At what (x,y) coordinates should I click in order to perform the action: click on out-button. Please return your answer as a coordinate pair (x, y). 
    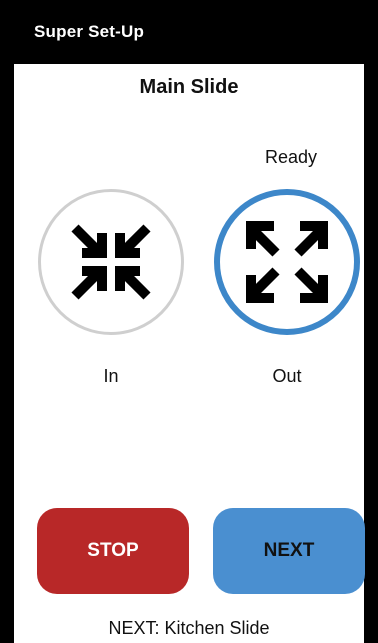
    Looking at the image, I should click on (287, 262).